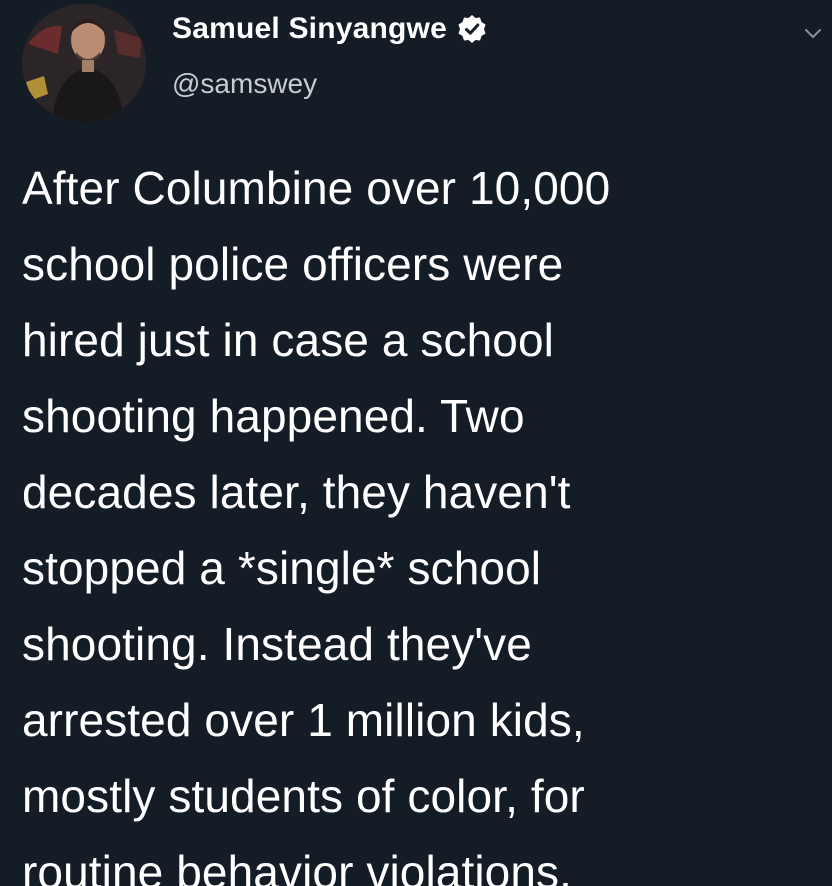  Describe the element at coordinates (472, 29) in the screenshot. I see `verified-badge-icon` at that location.